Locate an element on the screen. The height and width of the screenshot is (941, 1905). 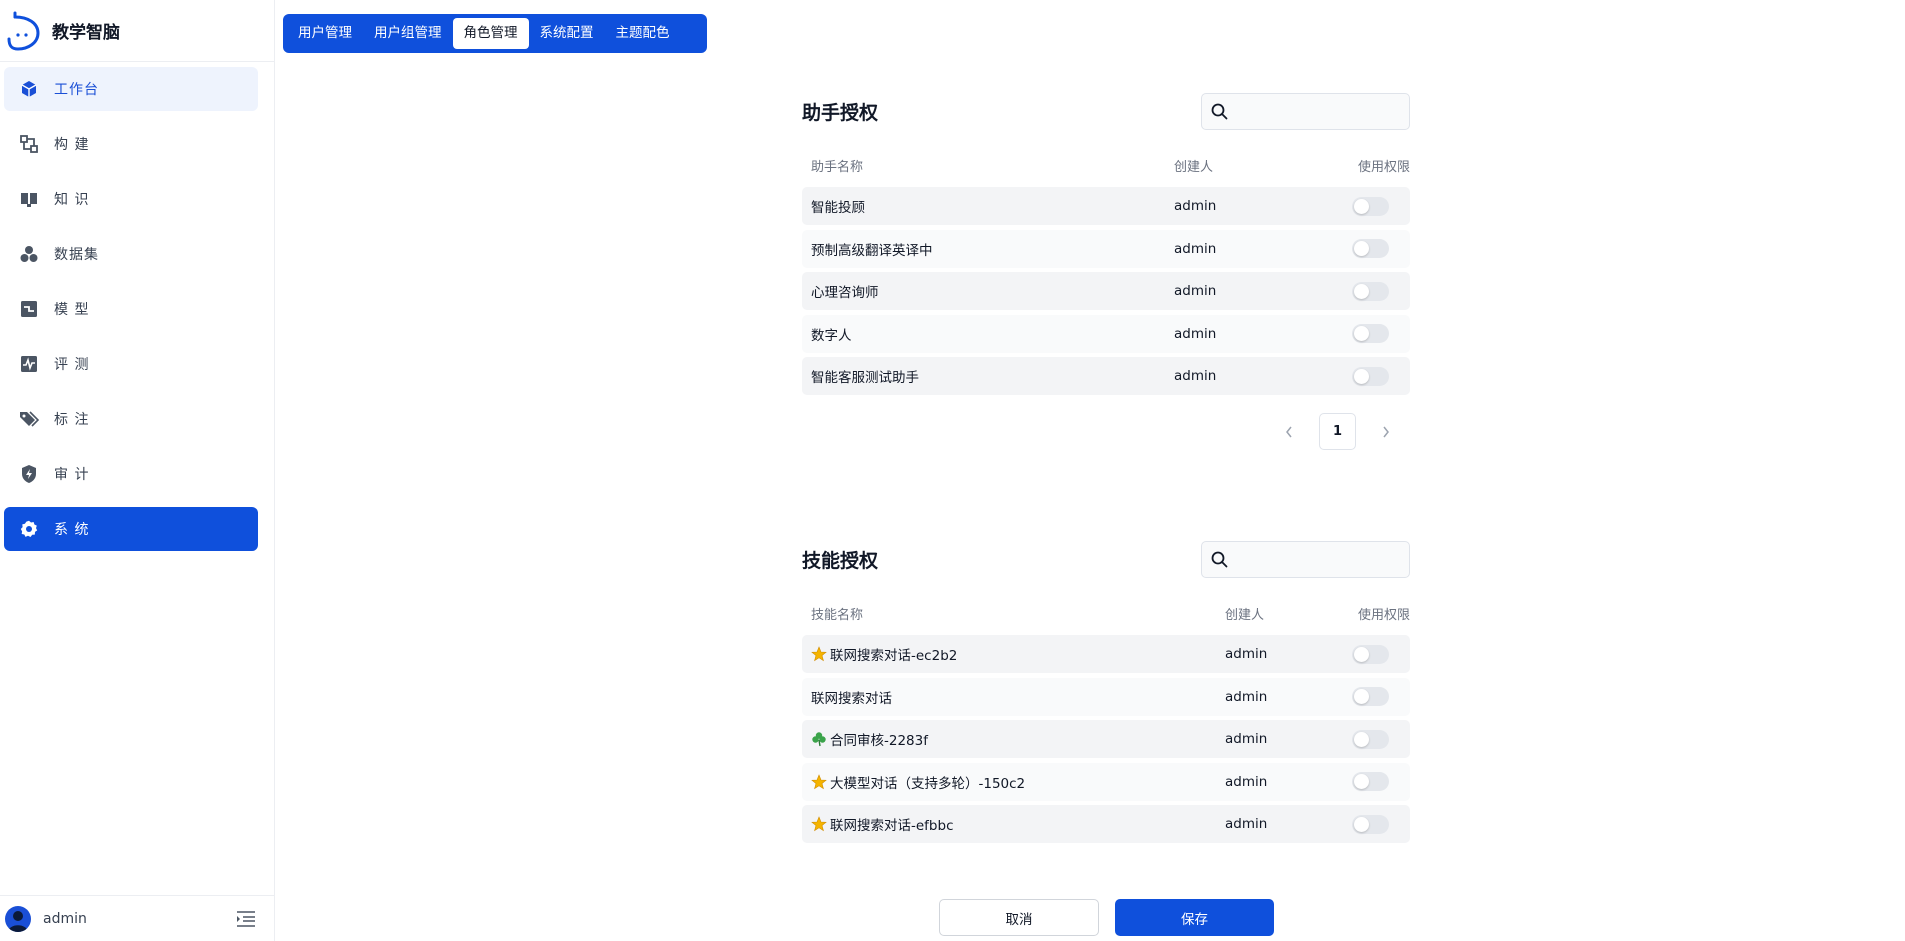
brand-logo-icon is located at coordinates (23, 31).